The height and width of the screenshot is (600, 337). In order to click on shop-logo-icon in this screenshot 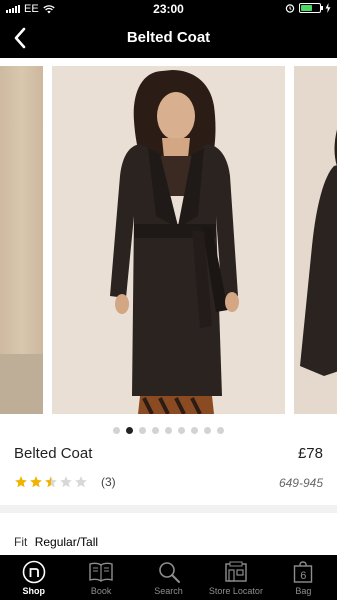, I will do `click(34, 572)`.